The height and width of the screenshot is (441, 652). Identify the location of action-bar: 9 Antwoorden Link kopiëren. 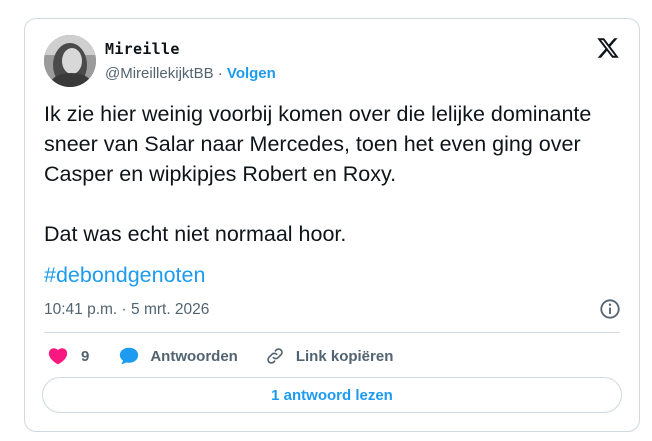
(220, 356).